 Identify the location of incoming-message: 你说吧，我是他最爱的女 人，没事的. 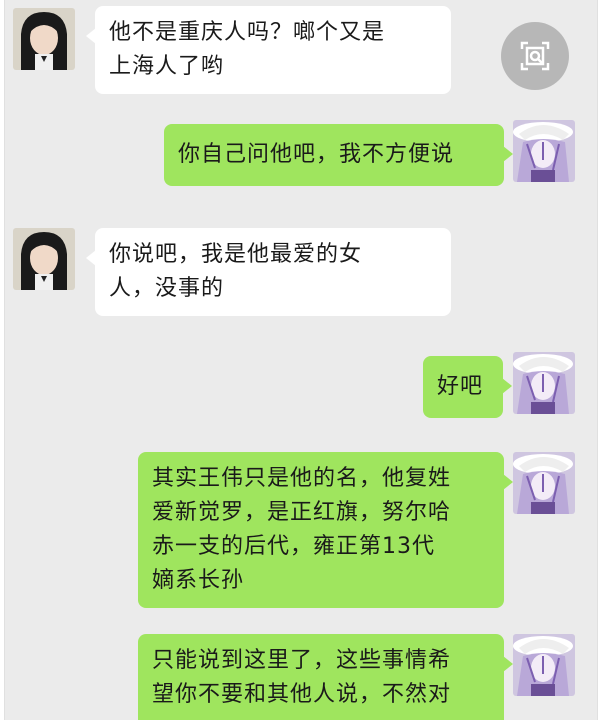
(268, 272).